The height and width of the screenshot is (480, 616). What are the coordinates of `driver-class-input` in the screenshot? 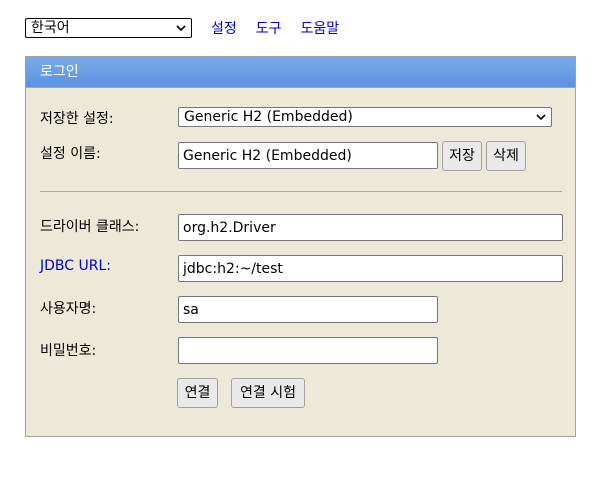 It's located at (370, 227).